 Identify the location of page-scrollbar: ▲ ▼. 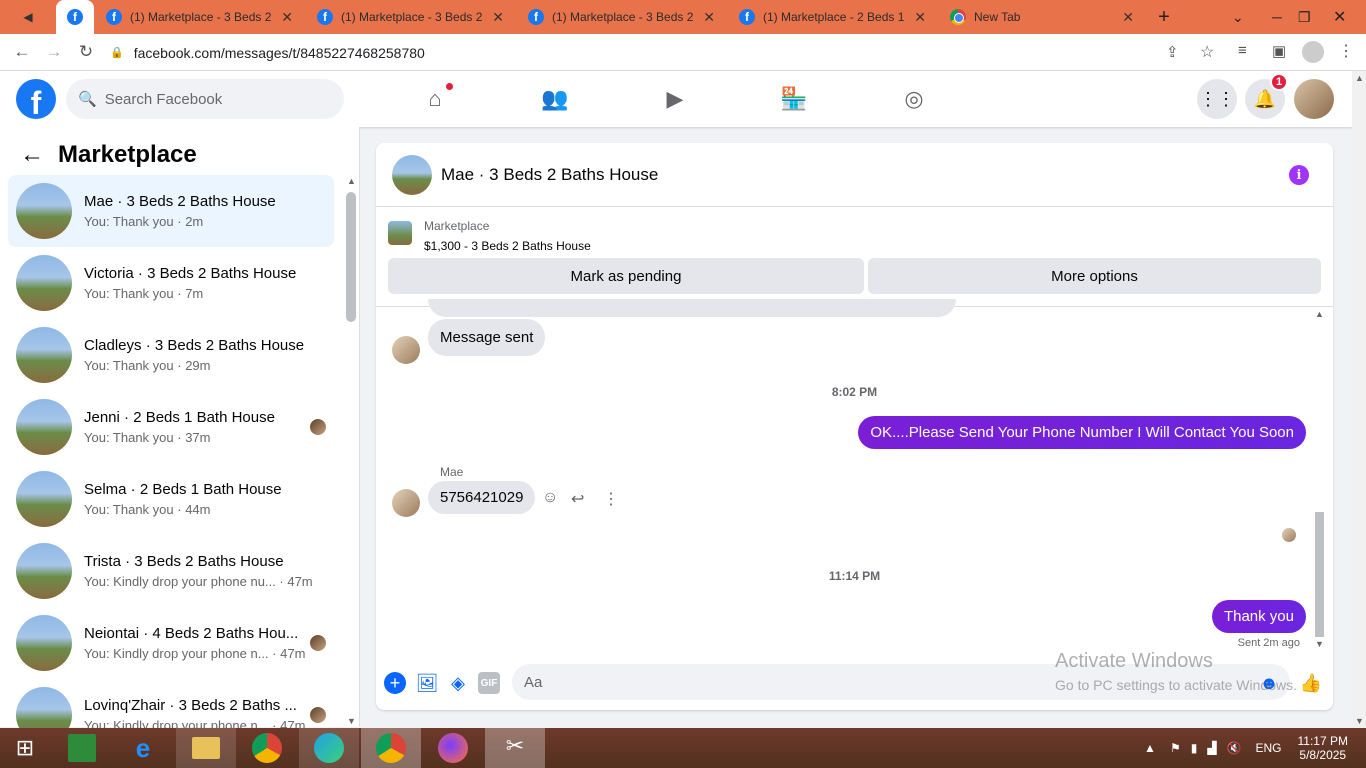
(1359, 399).